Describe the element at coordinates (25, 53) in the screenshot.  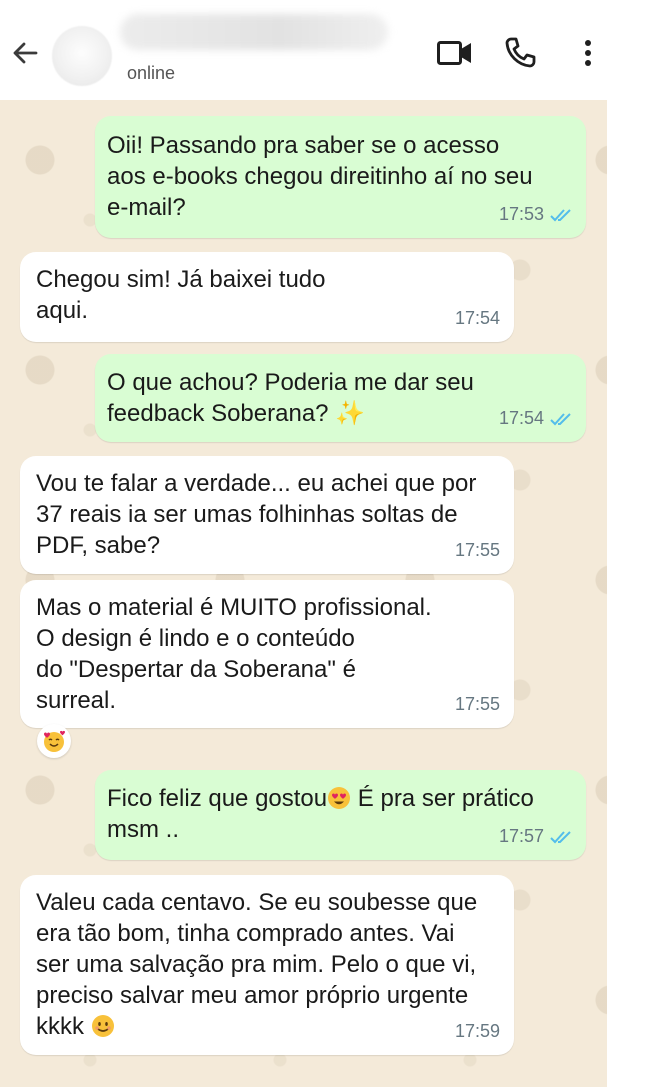
I see `arrow-left-icon` at that location.